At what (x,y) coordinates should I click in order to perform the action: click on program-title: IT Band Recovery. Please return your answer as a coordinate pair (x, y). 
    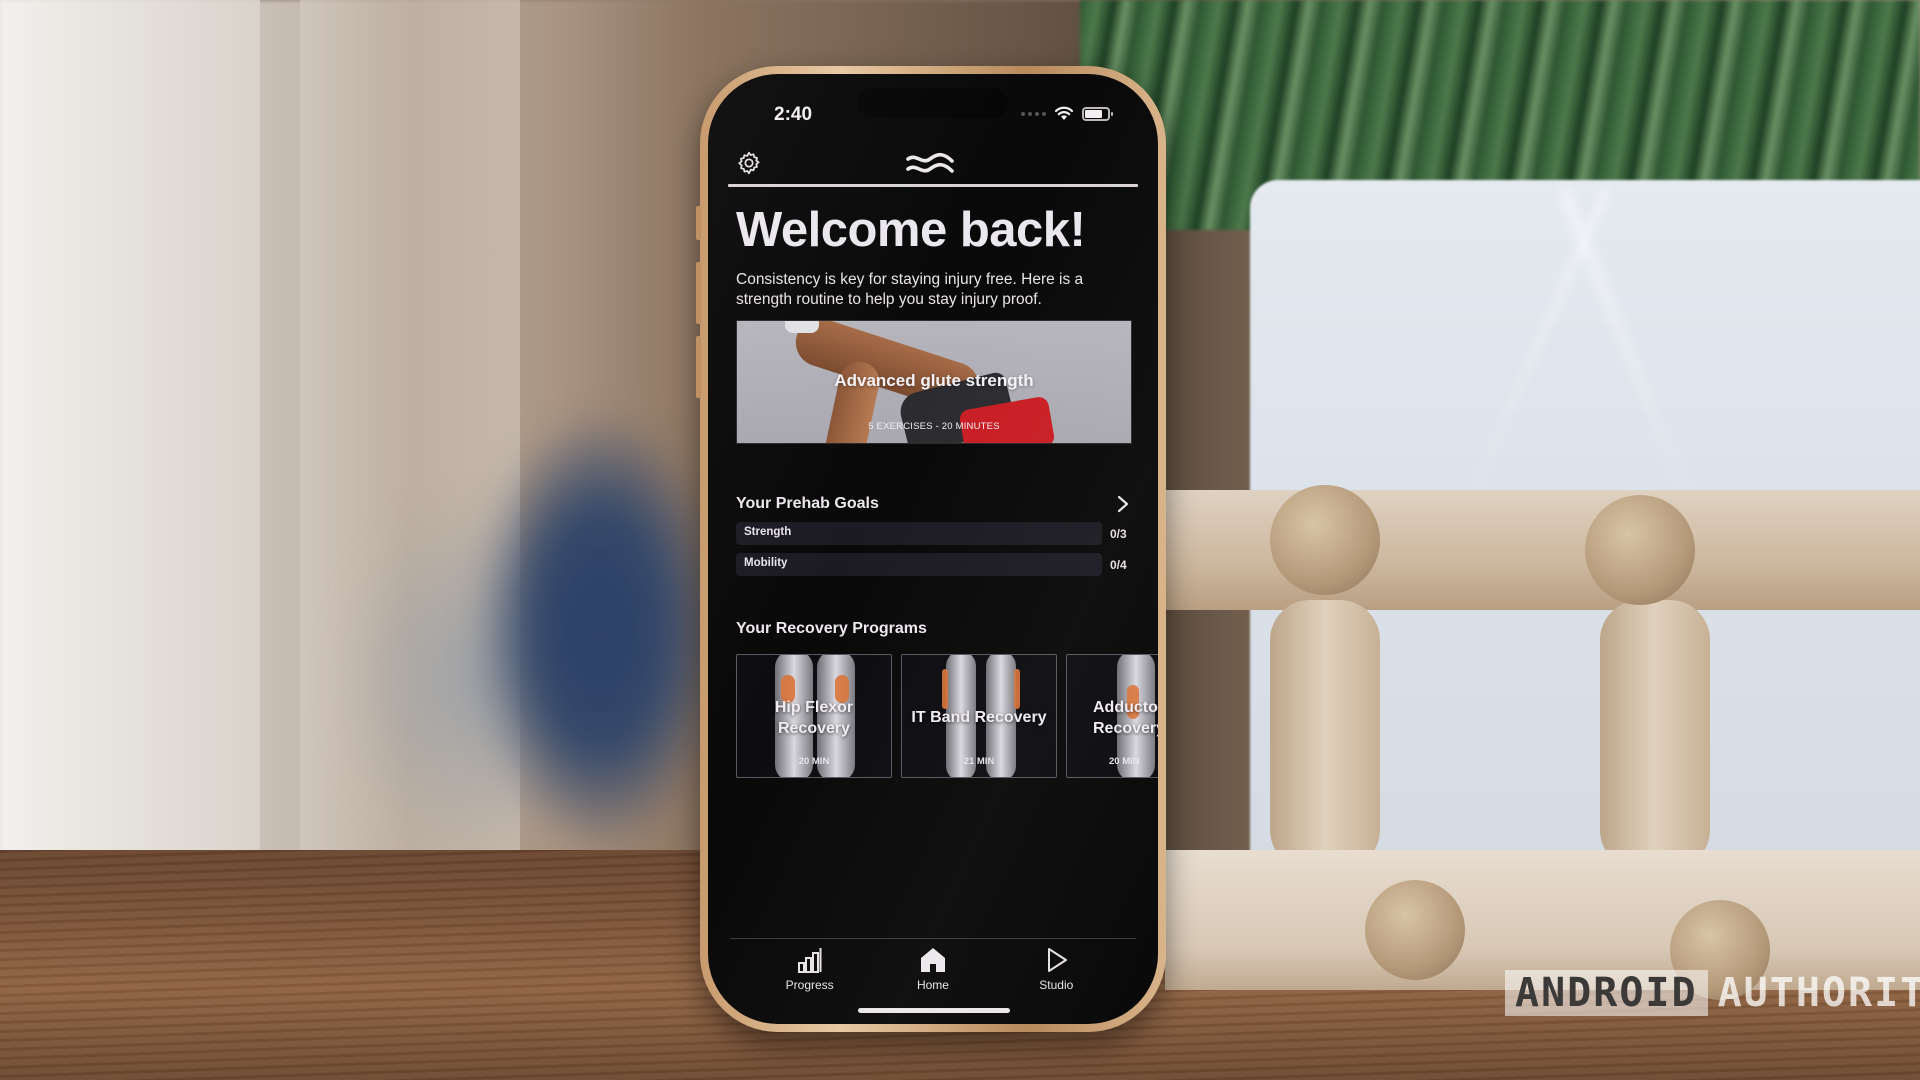
    Looking at the image, I should click on (979, 717).